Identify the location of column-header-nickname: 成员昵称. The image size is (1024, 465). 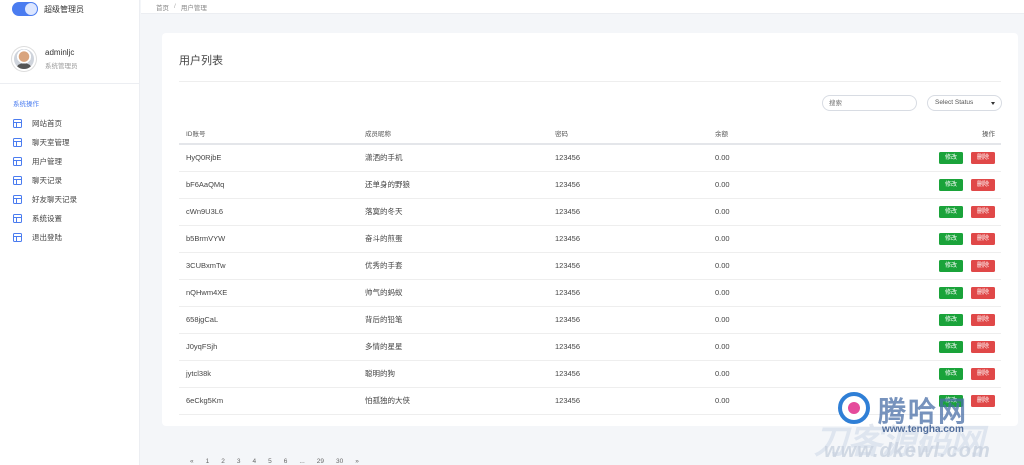
(460, 133).